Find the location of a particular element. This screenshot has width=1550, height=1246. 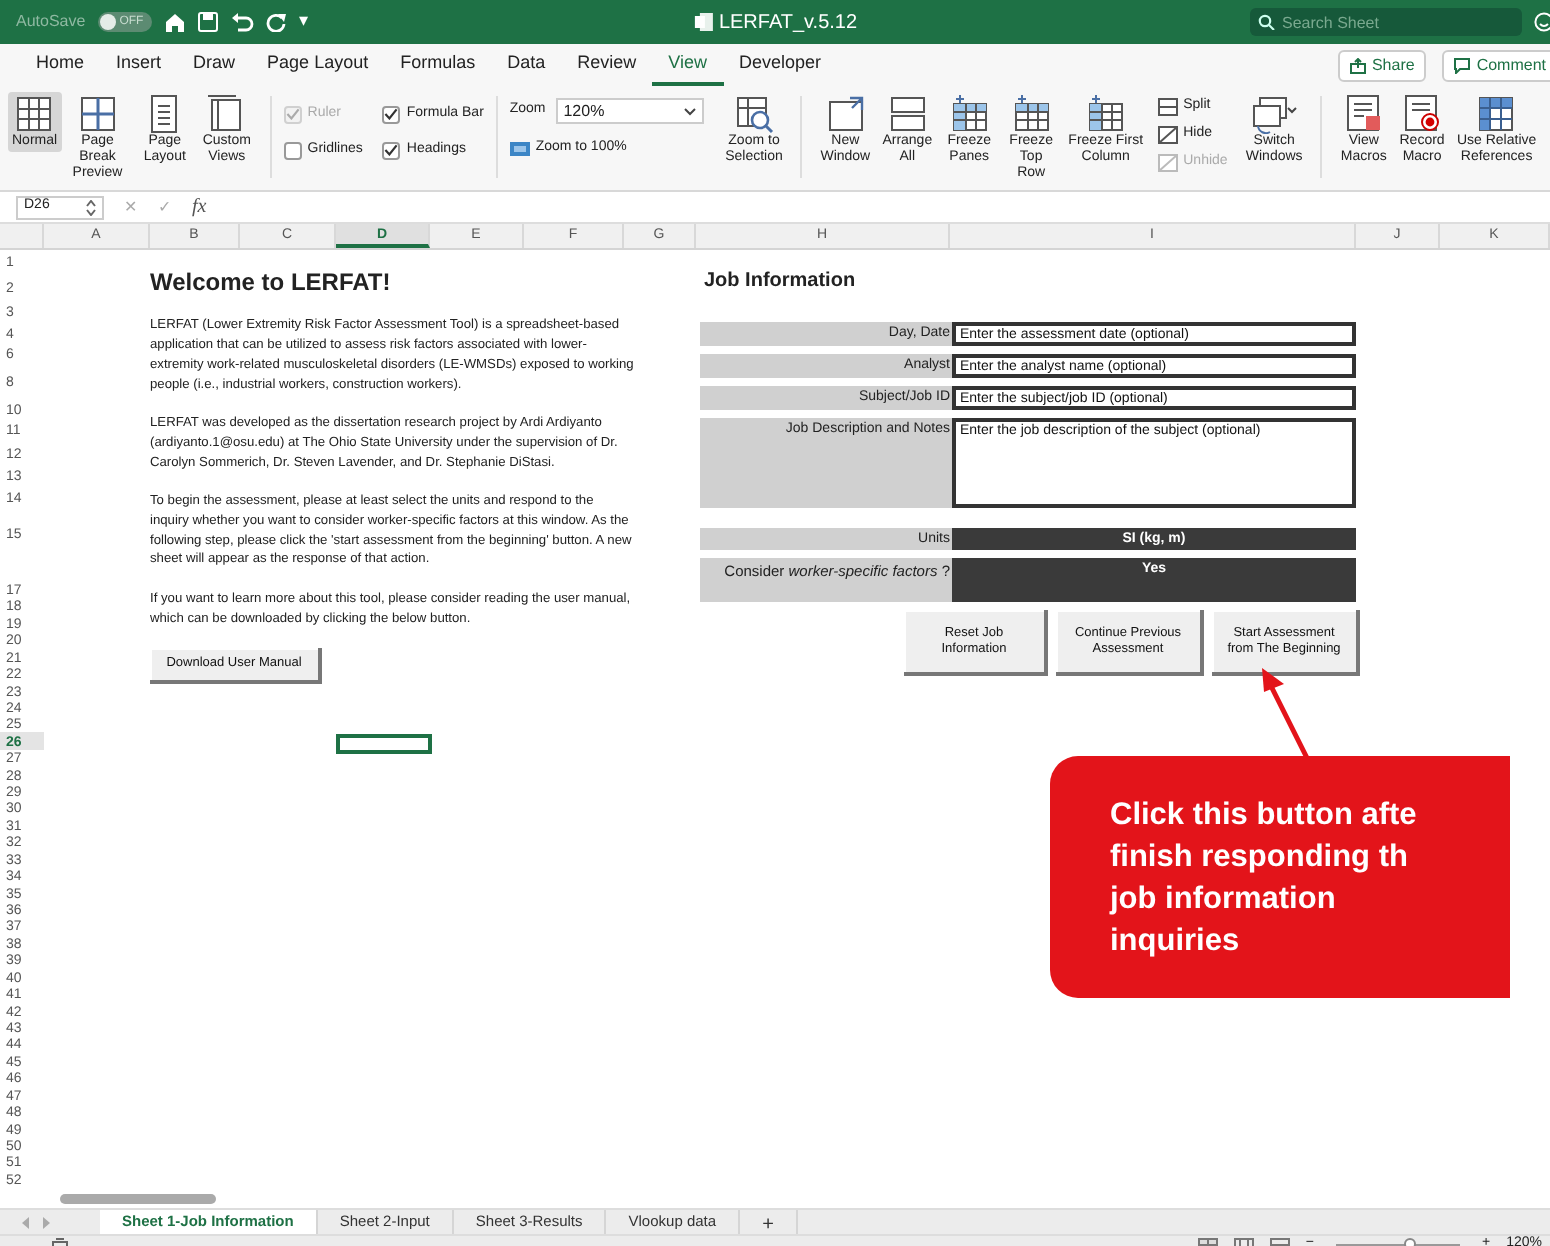

welcome-heading: Welcome to LERFAT! is located at coordinates (271, 282).